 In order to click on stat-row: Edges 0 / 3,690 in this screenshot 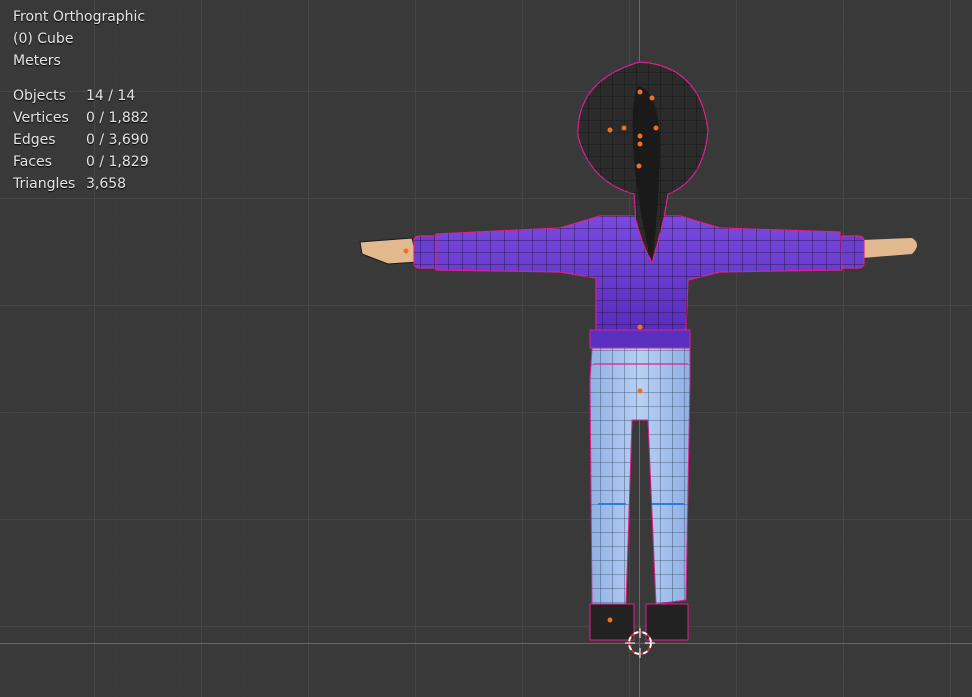, I will do `click(81, 140)`.